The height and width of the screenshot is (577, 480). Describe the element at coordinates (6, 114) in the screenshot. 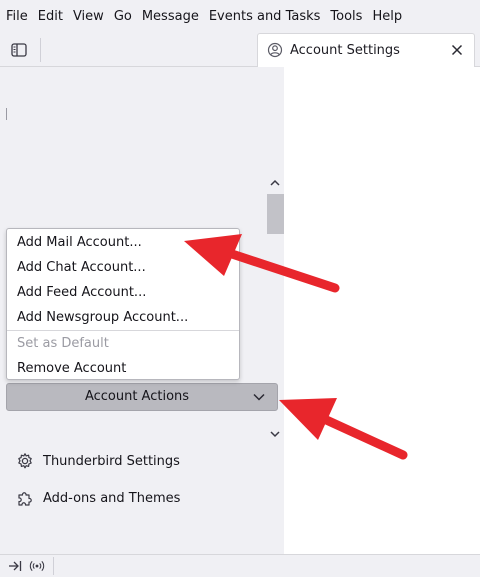

I see `account-tree-indicator` at that location.